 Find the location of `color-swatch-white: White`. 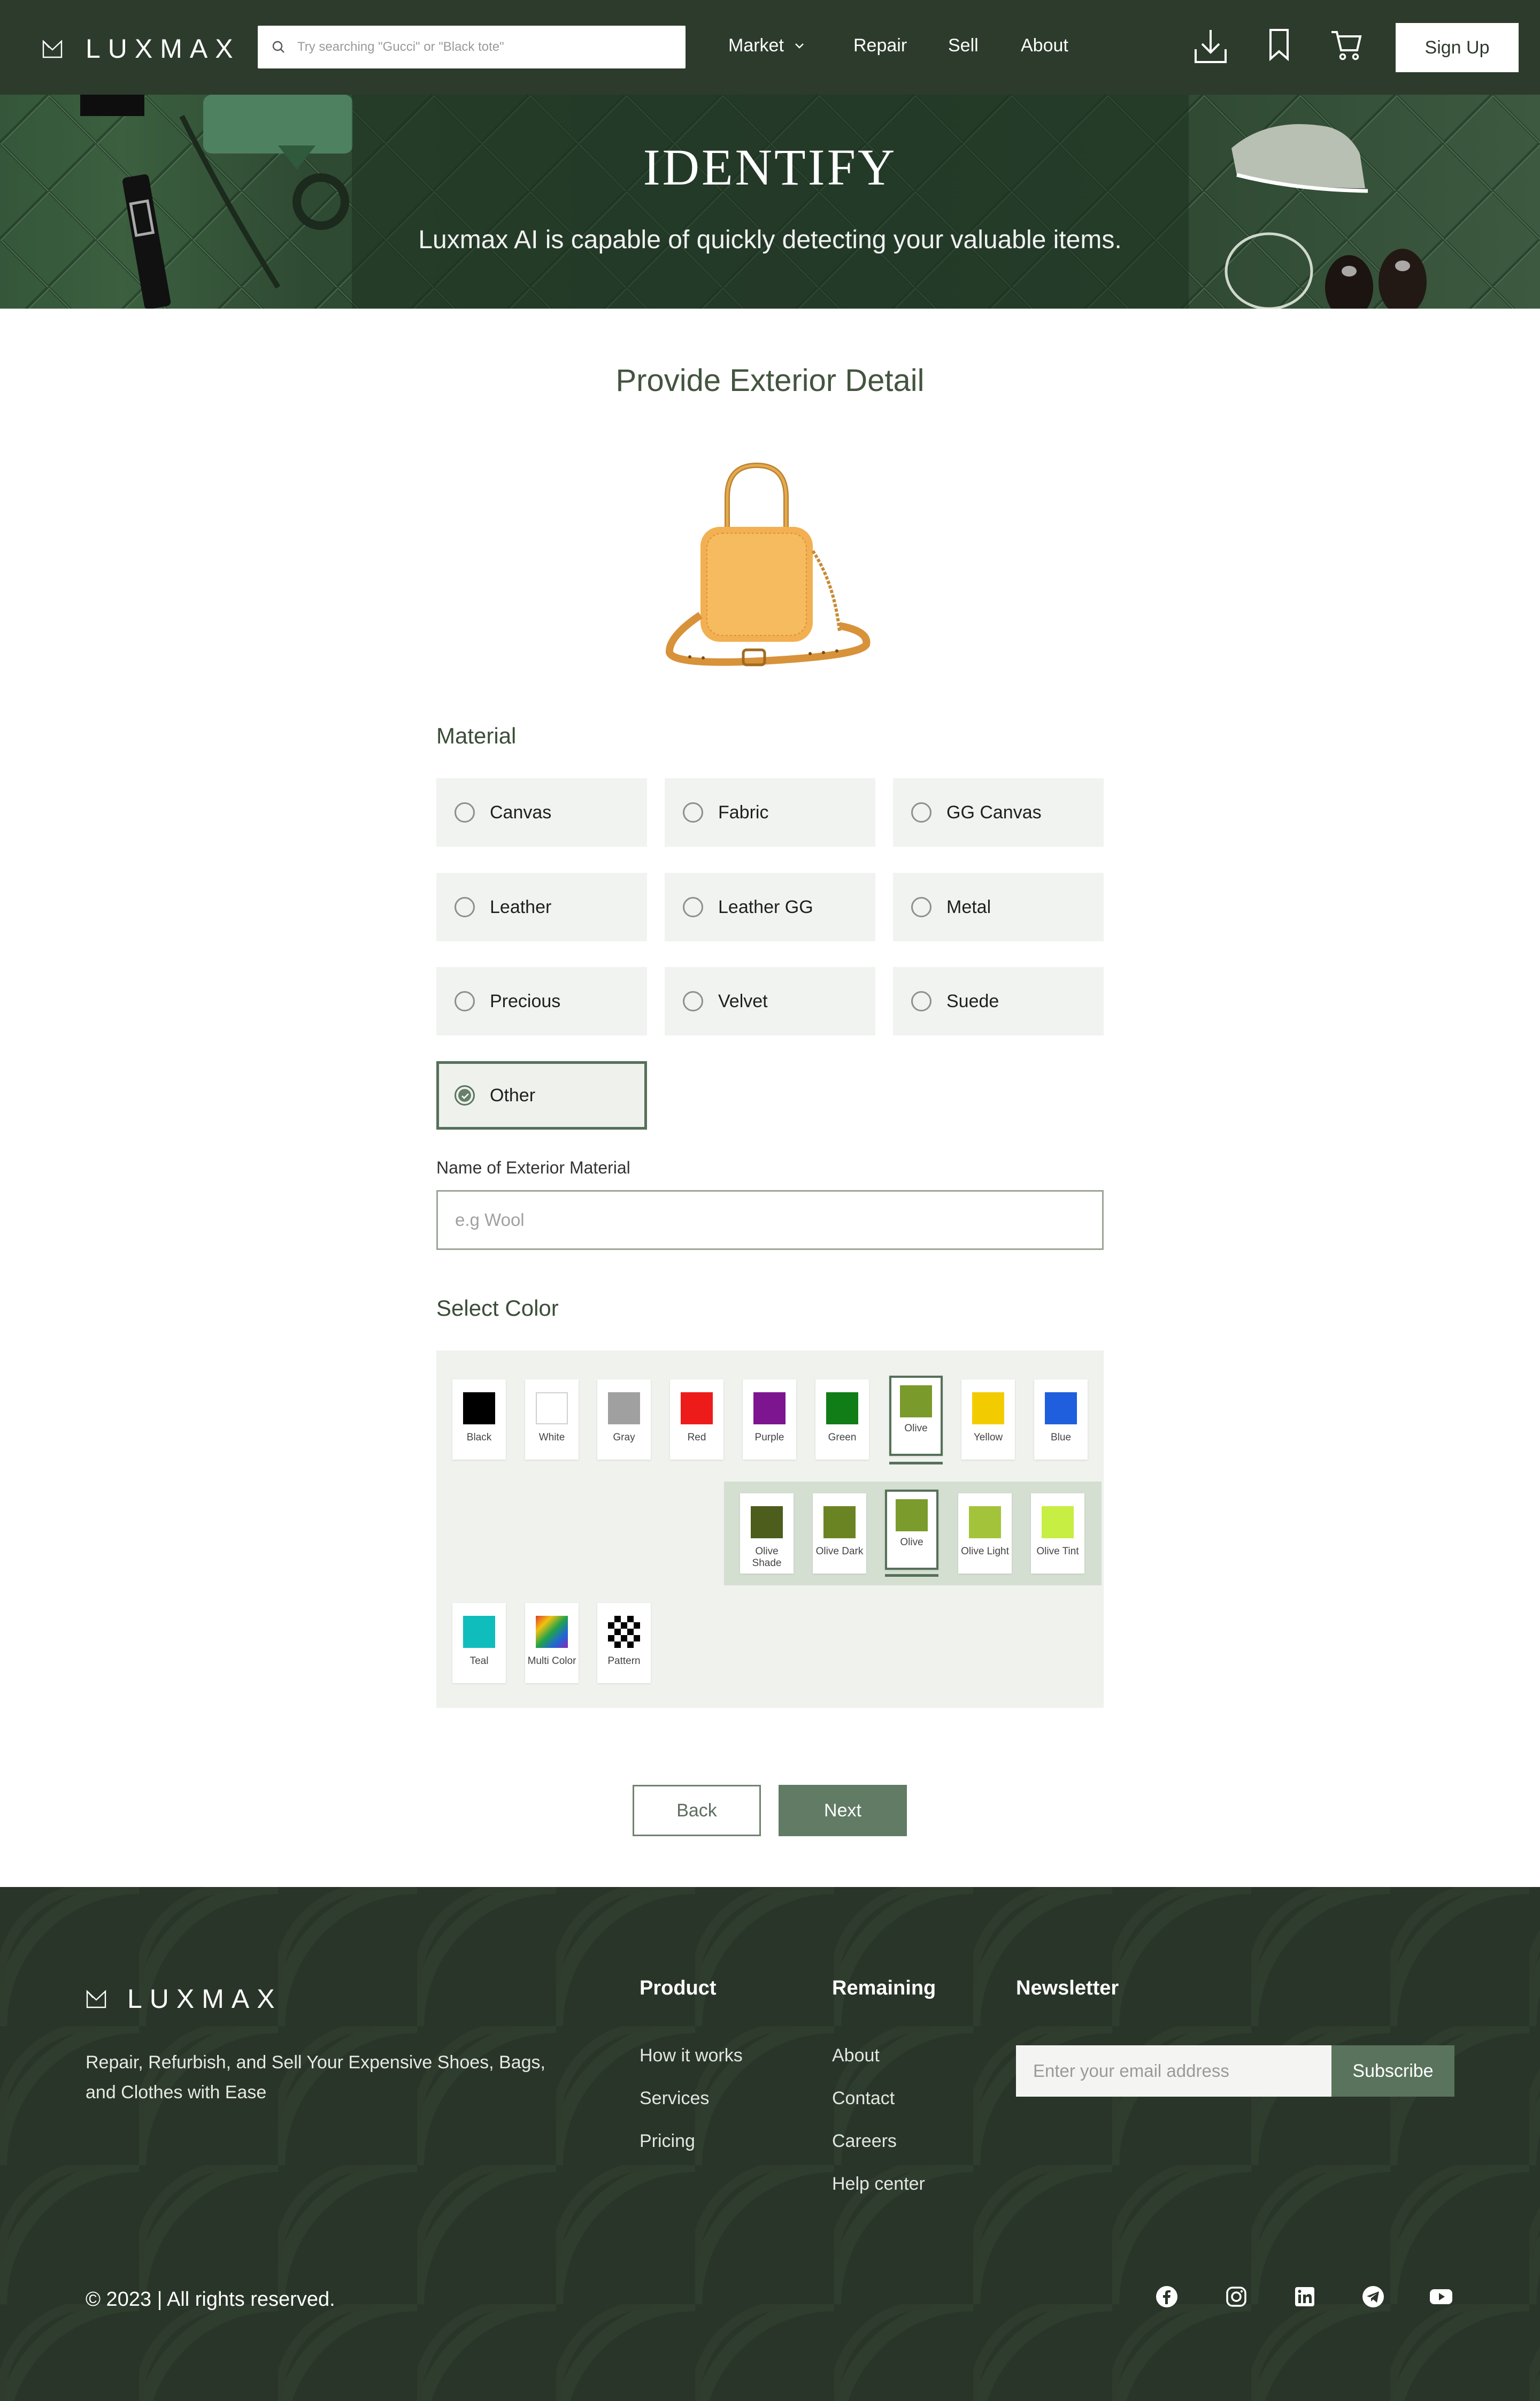

color-swatch-white: White is located at coordinates (552, 1419).